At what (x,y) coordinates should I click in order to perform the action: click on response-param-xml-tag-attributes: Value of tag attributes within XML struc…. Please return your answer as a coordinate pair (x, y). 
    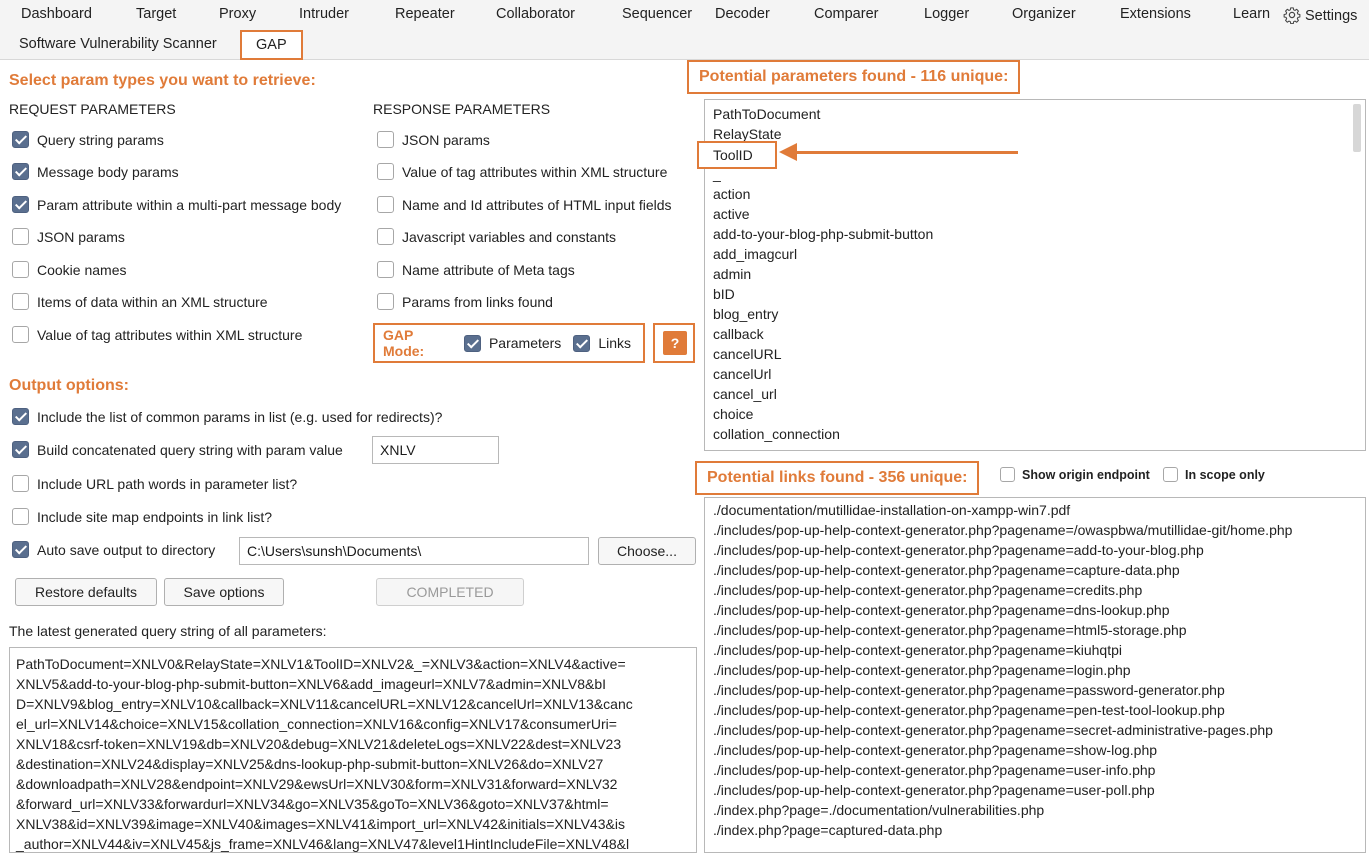
    Looking at the image, I should click on (522, 171).